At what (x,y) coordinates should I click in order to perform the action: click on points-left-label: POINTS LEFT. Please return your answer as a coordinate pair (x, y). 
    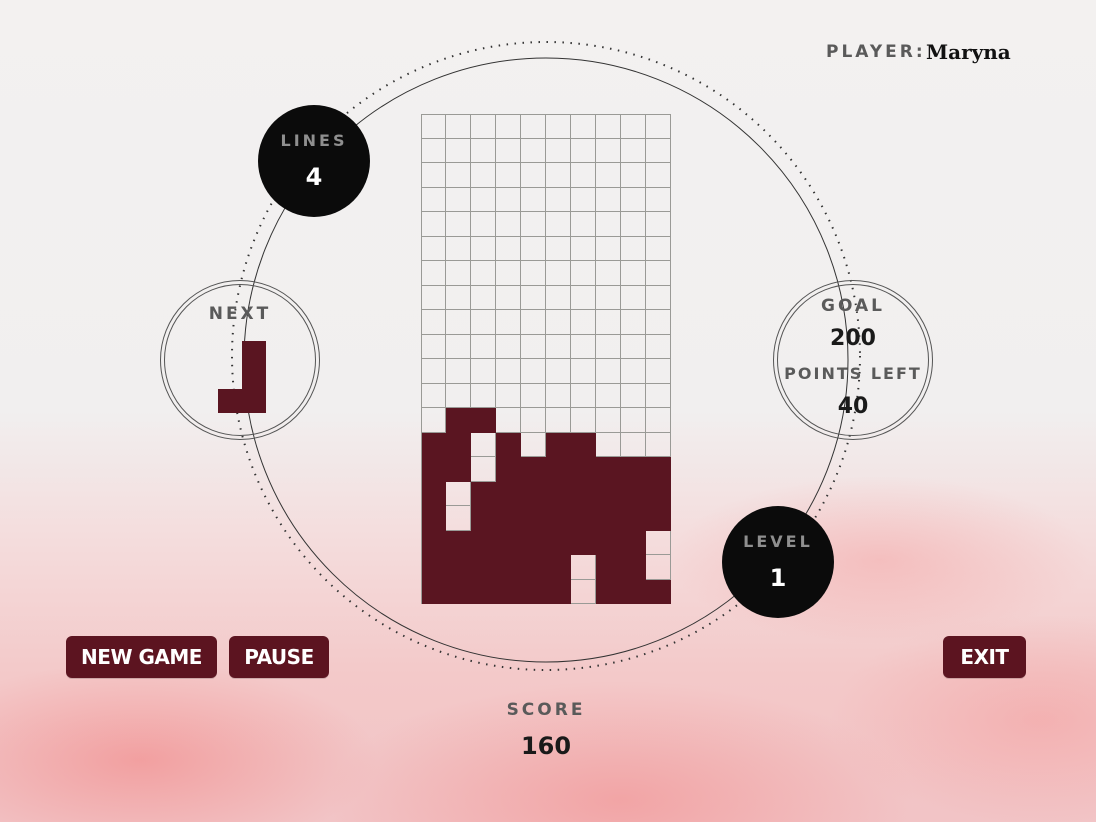
    Looking at the image, I should click on (853, 373).